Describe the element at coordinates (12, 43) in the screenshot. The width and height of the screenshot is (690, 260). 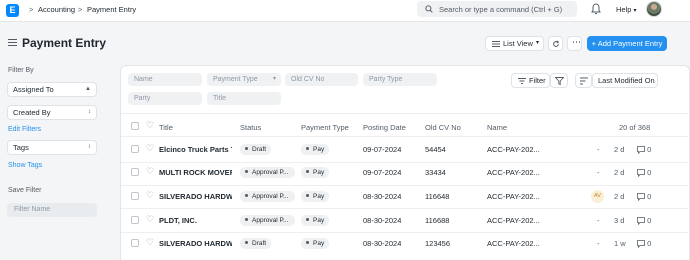
I see `sidebar-toggle-icon` at that location.